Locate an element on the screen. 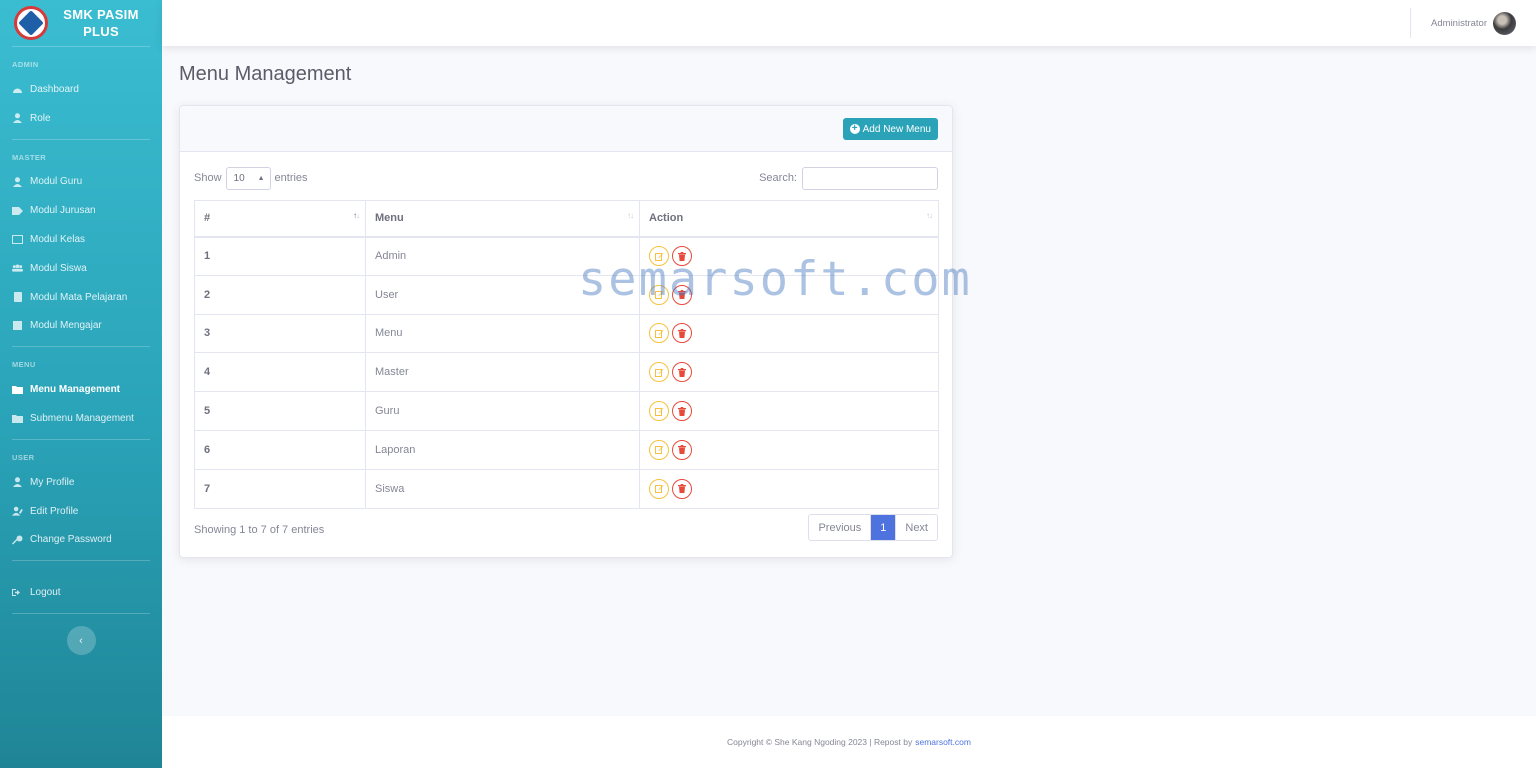  chevron-left-icon: ‹ is located at coordinates (81, 640).